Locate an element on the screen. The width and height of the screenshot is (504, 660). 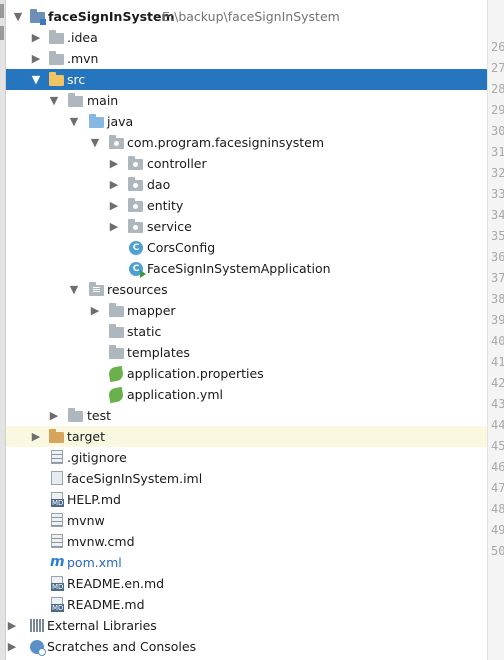
tree-node-dao: ▶ dao is located at coordinates (246, 184).